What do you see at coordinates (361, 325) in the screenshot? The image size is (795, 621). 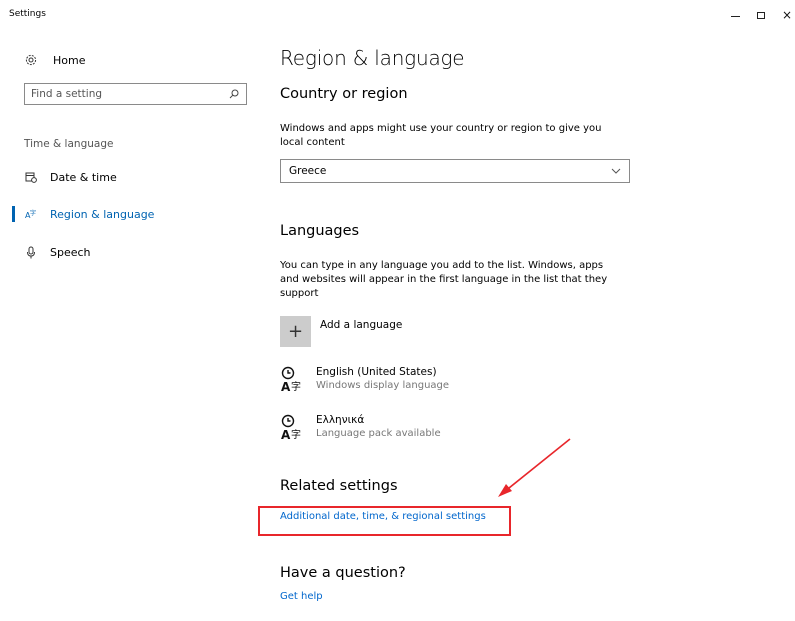 I see `add-language-label: Add a language` at bounding box center [361, 325].